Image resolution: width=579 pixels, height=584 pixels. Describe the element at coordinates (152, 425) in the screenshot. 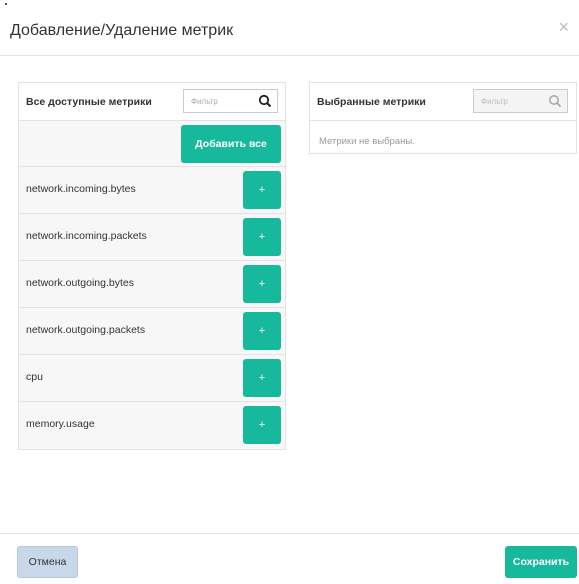

I see `metric-row: memory.usage +` at that location.